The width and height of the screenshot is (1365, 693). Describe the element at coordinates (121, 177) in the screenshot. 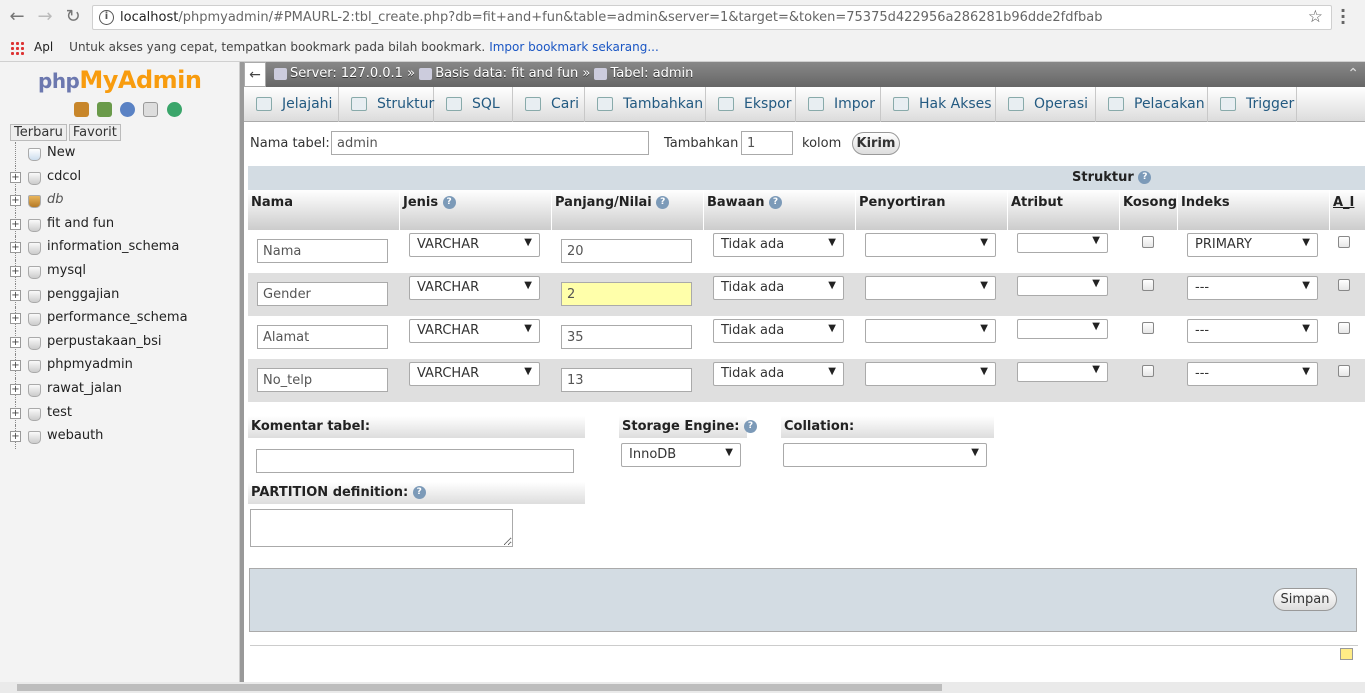

I see `tree-item-database: + cdcol` at that location.